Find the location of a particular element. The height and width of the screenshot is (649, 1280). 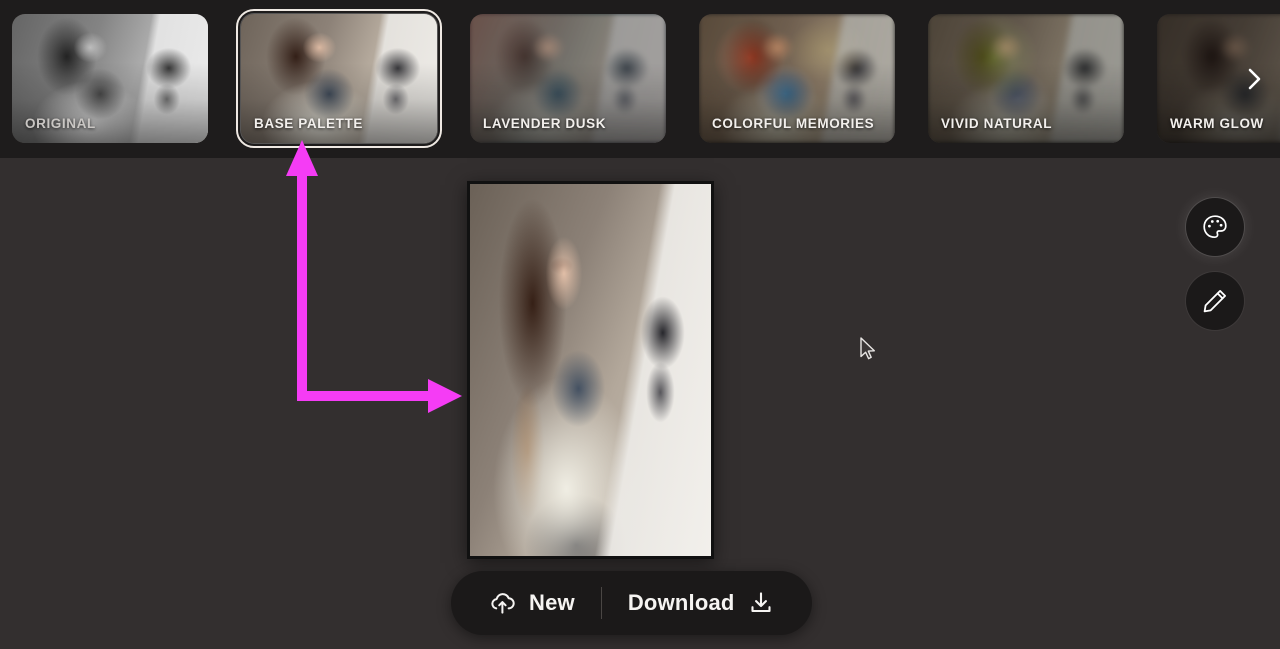

pencil-glyph is located at coordinates (1214, 301).